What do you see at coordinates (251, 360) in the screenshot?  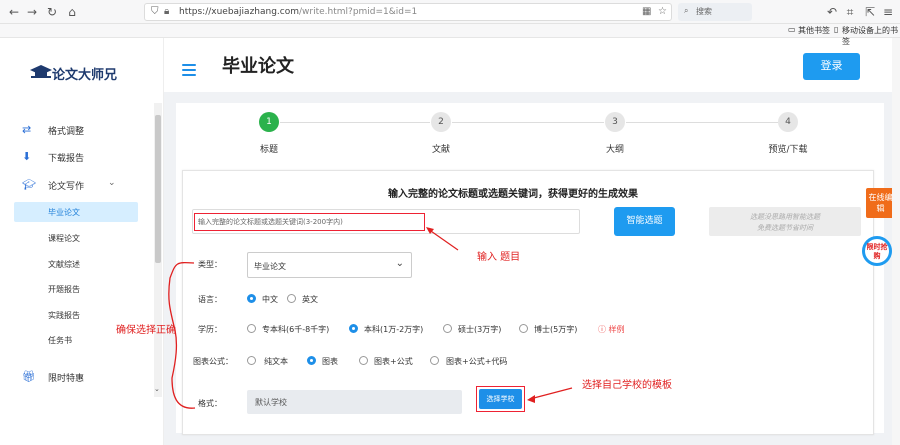 I see `radio-chart-text` at bounding box center [251, 360].